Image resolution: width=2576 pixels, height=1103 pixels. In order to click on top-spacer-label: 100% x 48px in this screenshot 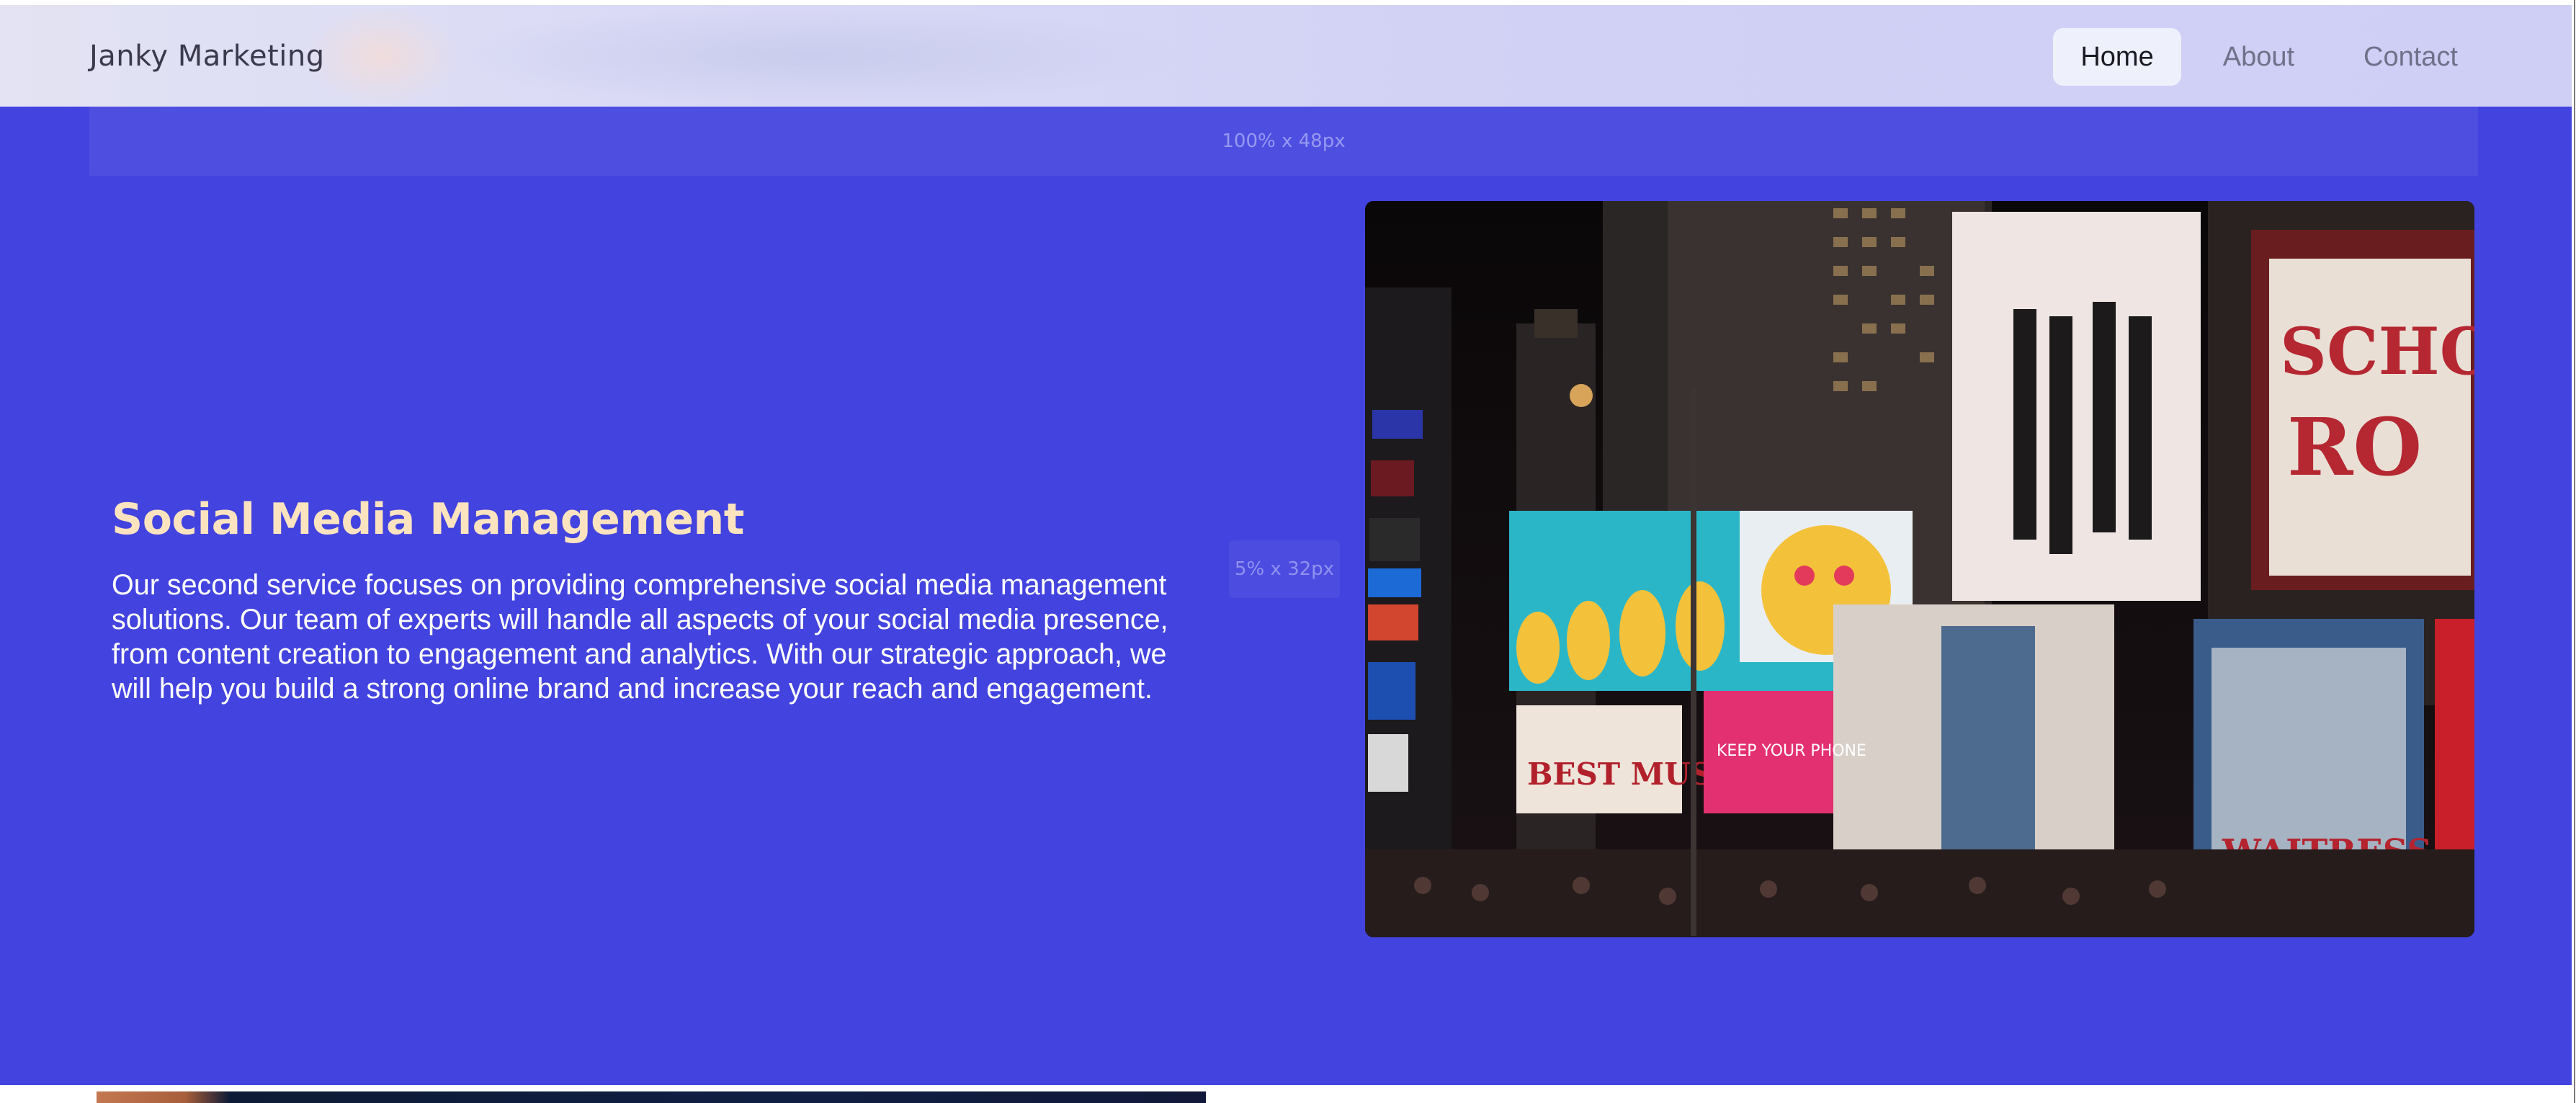, I will do `click(1284, 141)`.